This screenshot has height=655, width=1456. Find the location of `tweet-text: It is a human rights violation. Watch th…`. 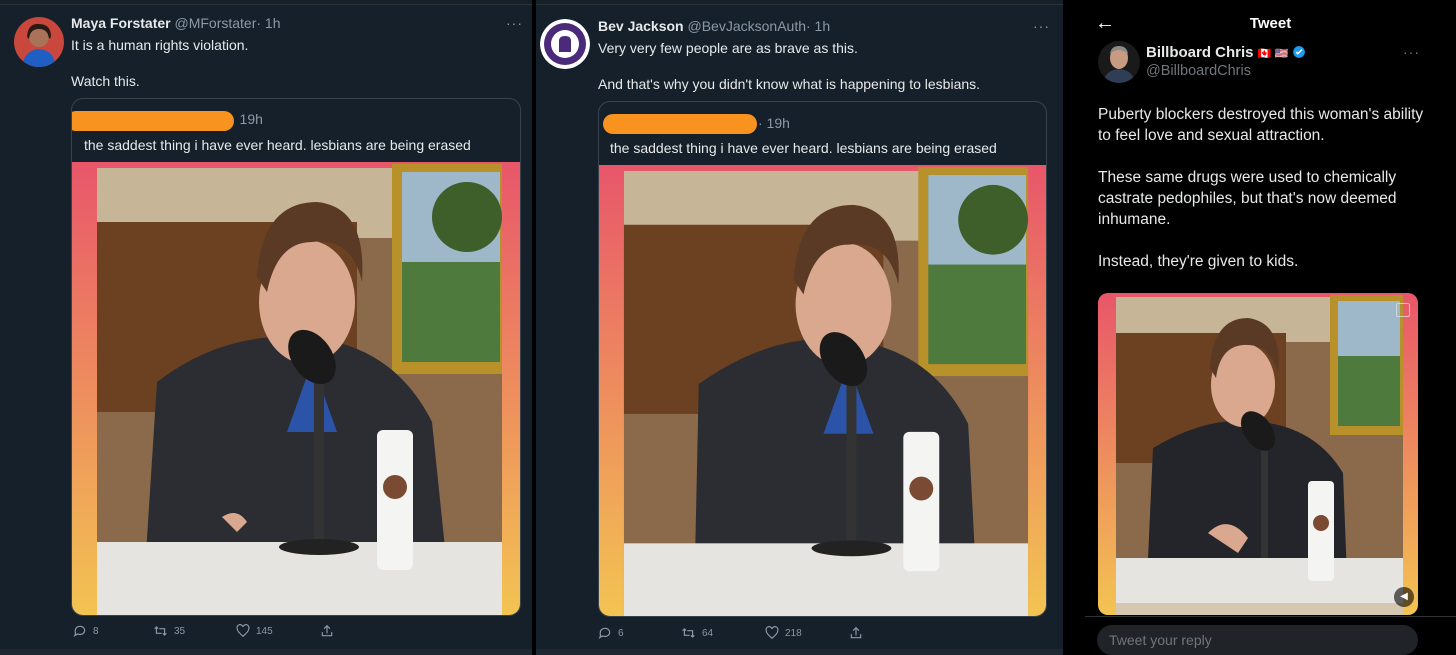

tweet-text: It is a human rights violation. Watch th… is located at coordinates (160, 63).